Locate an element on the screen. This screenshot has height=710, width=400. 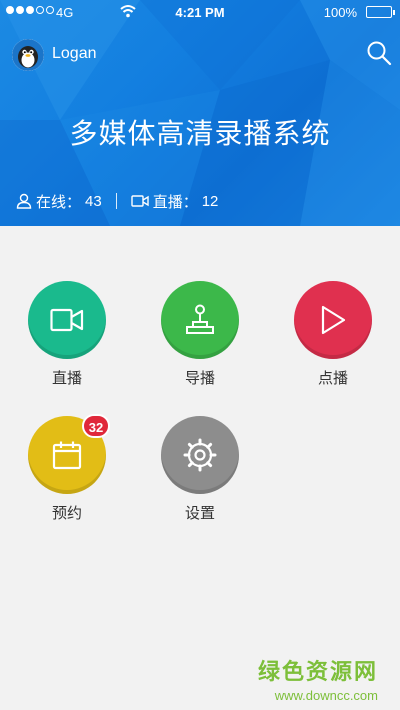
avatar is located at coordinates (28, 55).